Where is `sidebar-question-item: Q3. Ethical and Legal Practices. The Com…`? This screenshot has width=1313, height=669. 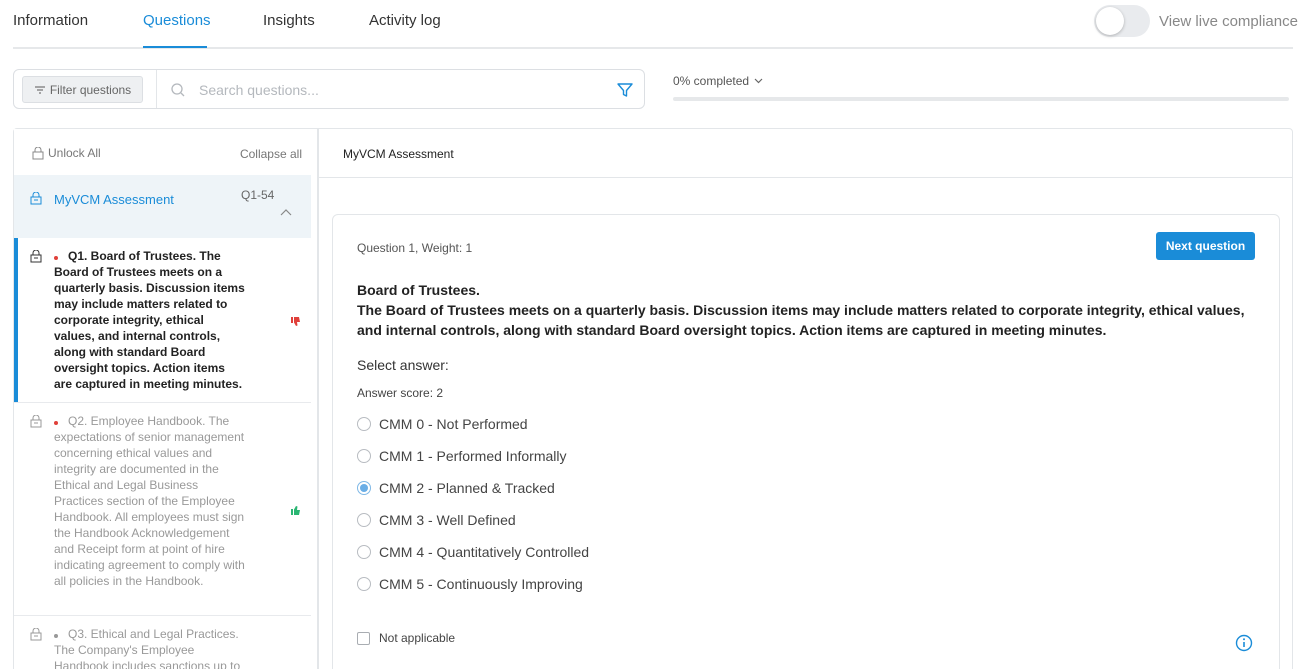 sidebar-question-item: Q3. Ethical and Legal Practices. The Com… is located at coordinates (162, 642).